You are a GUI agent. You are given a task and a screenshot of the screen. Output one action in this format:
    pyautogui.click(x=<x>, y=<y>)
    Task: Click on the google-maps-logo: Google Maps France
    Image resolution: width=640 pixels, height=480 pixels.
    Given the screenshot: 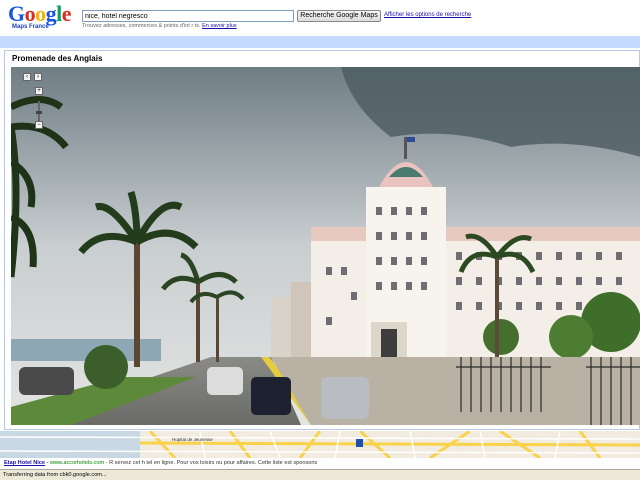 What is the action you would take?
    pyautogui.click(x=42, y=18)
    